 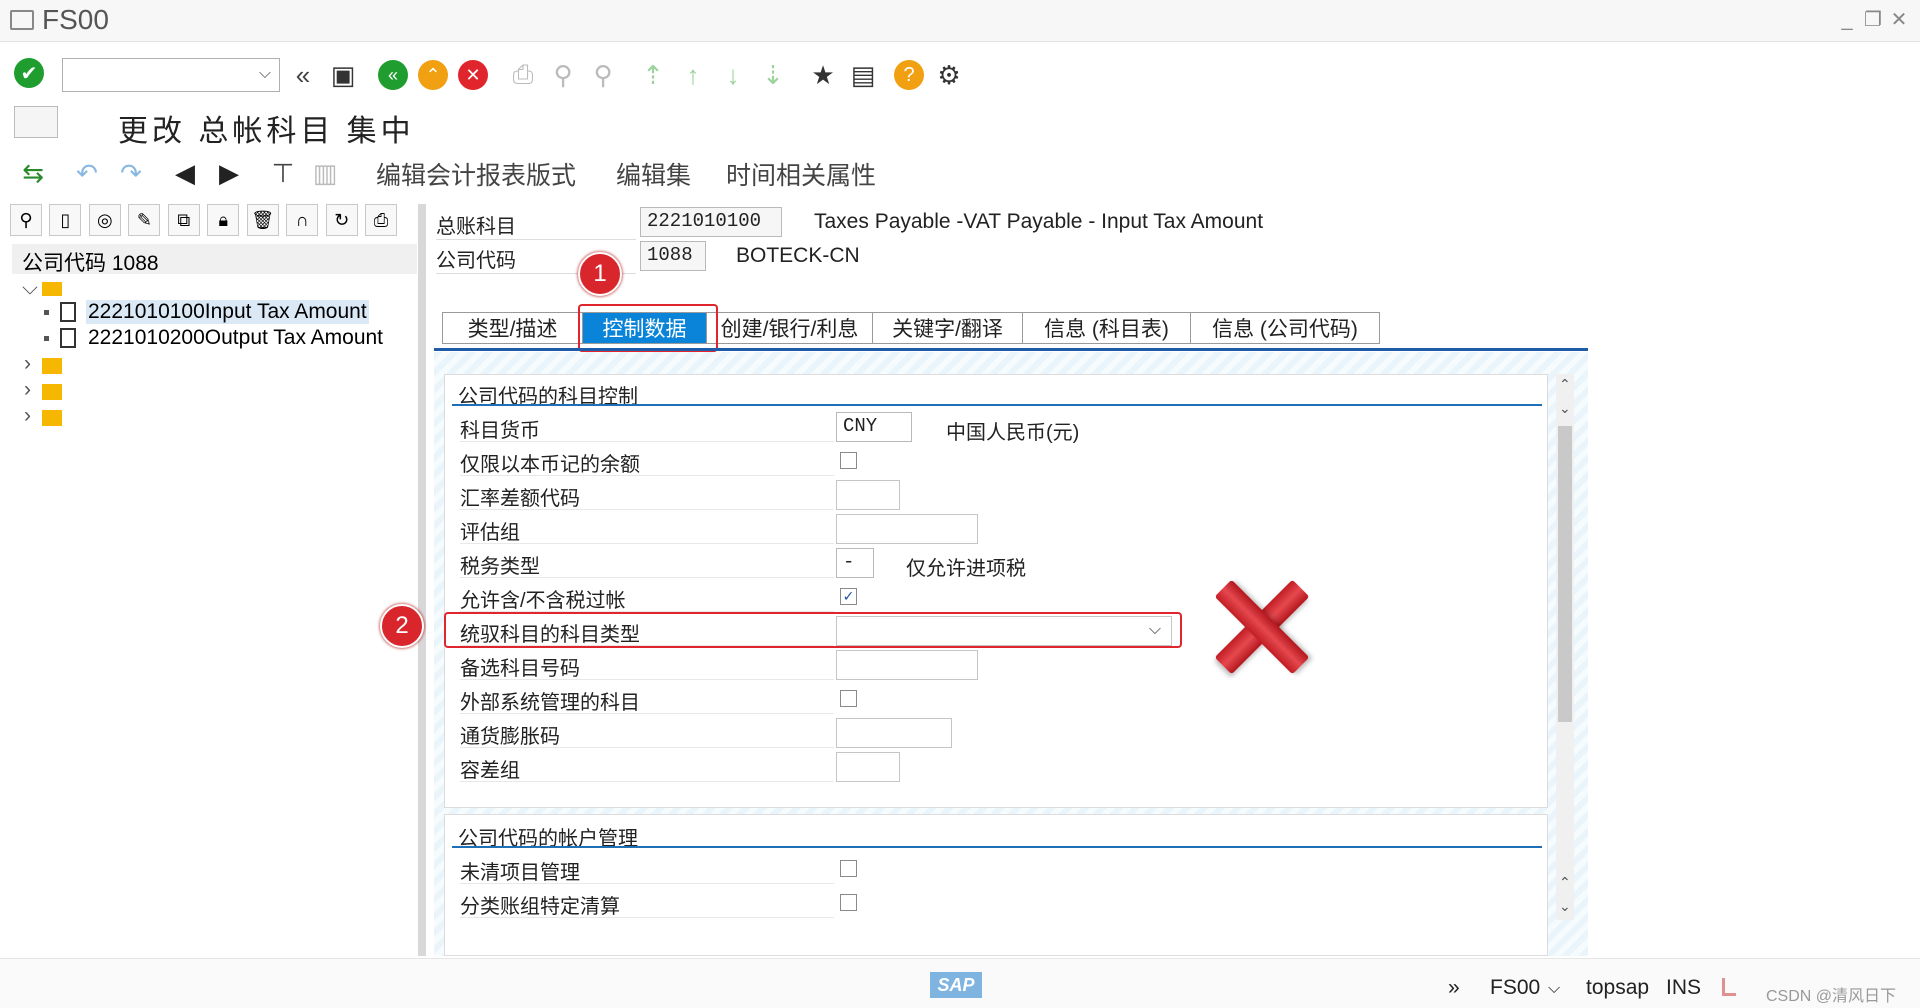 What do you see at coordinates (131, 173) in the screenshot?
I see `redo-icon: ↷` at bounding box center [131, 173].